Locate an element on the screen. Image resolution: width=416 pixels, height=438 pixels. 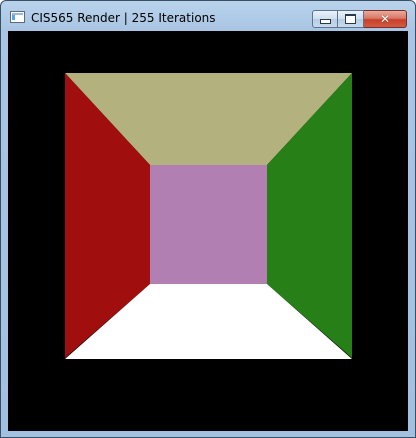
maximize-button is located at coordinates (351, 19).